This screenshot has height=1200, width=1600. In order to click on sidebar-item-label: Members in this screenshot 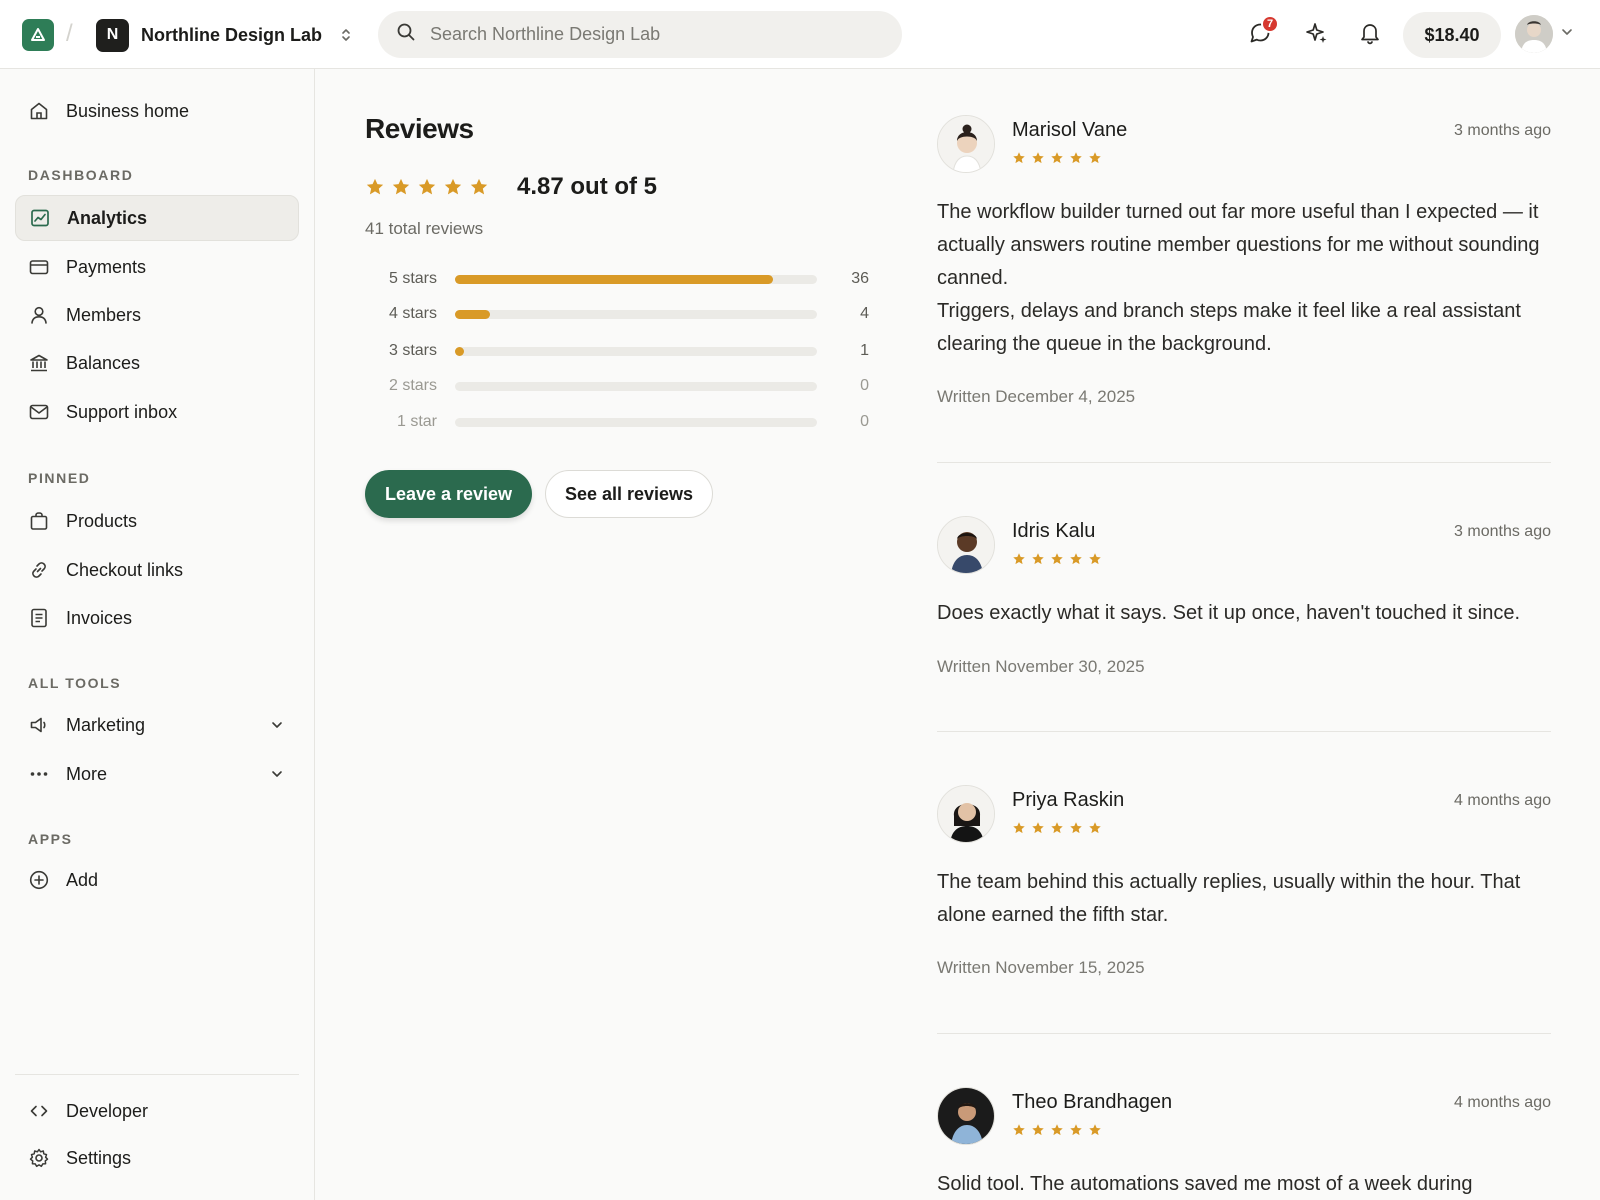, I will do `click(104, 314)`.